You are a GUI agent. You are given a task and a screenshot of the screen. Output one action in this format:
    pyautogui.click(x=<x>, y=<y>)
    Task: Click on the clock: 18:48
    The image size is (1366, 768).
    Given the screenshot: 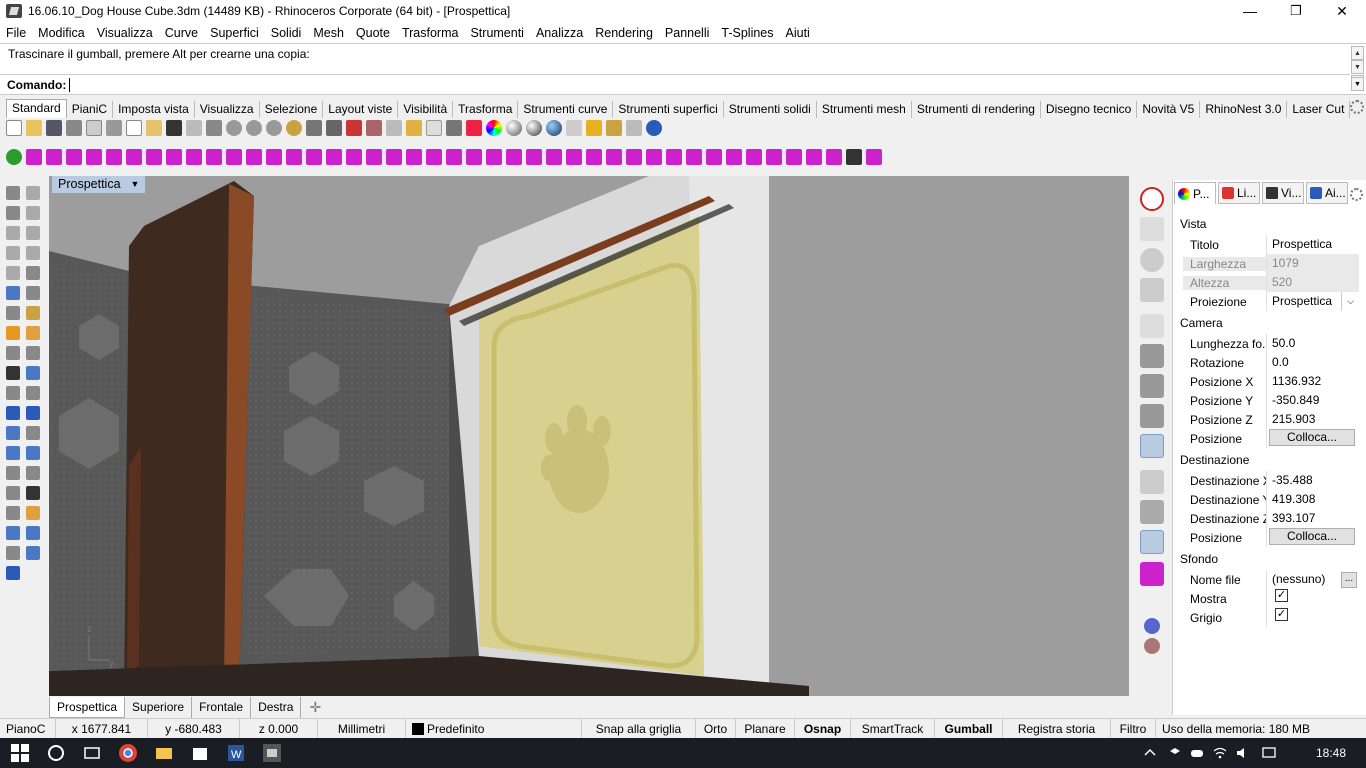 What is the action you would take?
    pyautogui.click(x=1331, y=753)
    